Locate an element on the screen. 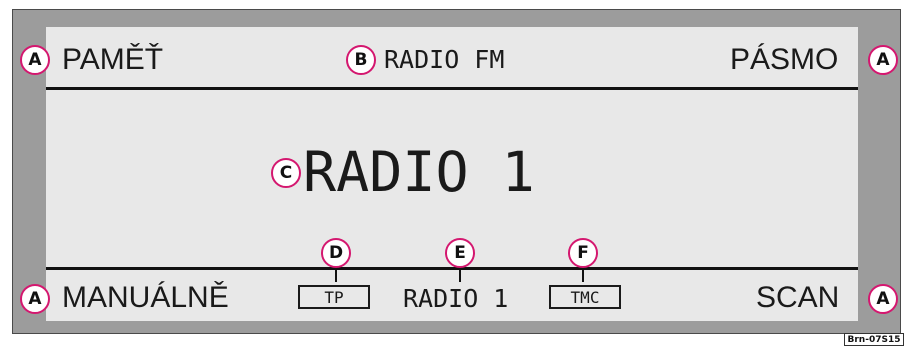 The image size is (904, 346). memory-softkey: PAMĚŤ is located at coordinates (112, 60).